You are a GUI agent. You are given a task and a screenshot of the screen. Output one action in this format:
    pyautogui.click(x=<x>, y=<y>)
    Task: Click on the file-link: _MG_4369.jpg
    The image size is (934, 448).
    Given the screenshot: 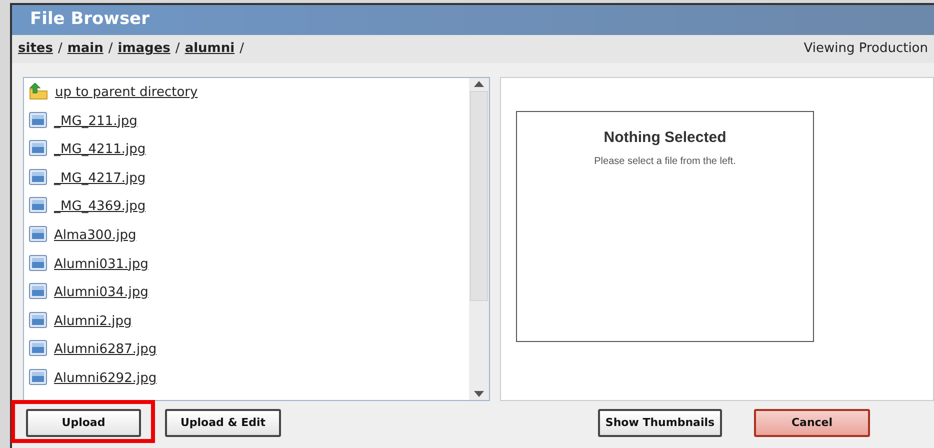 What is the action you would take?
    pyautogui.click(x=100, y=207)
    